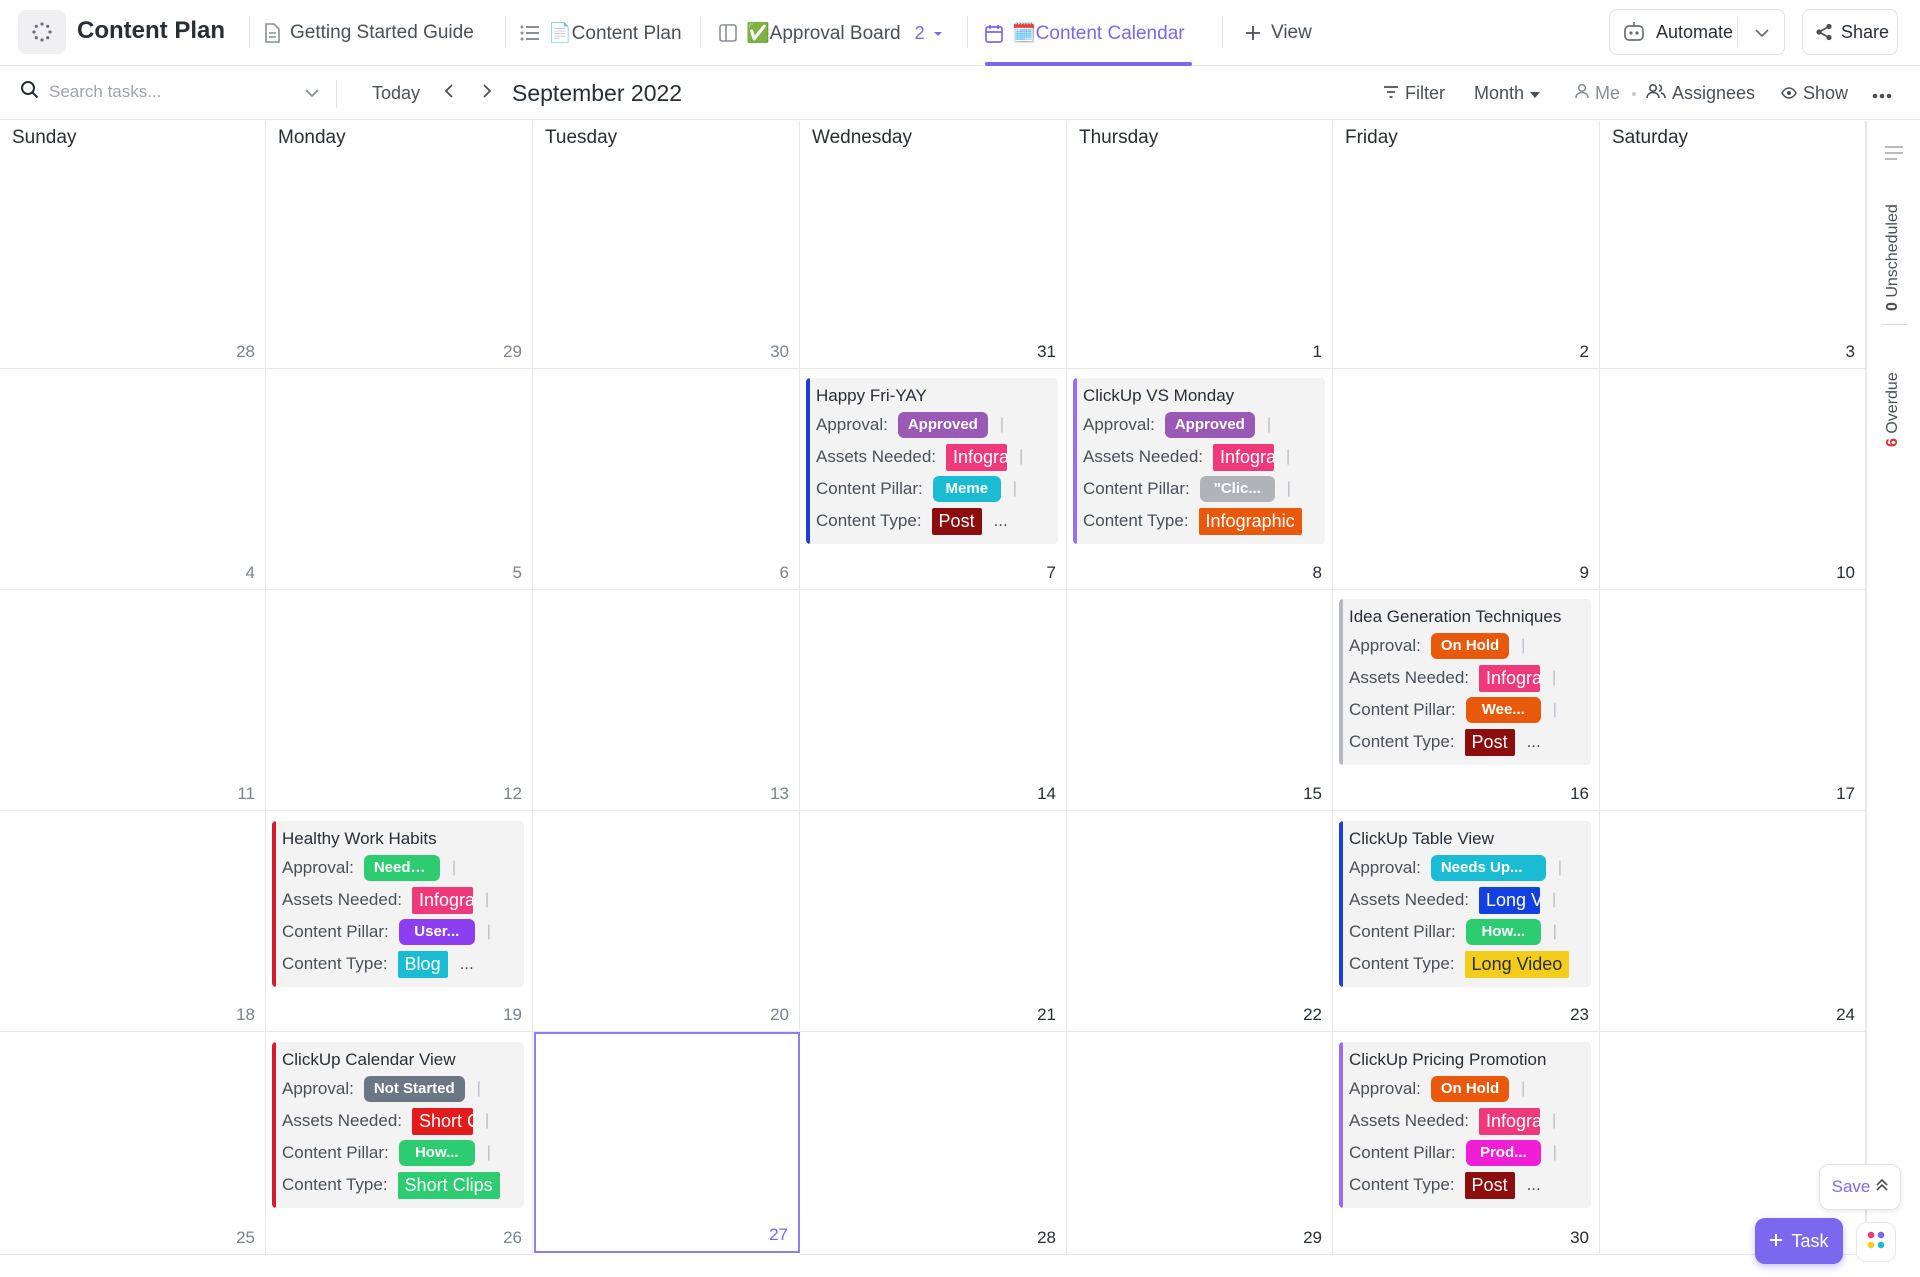  What do you see at coordinates (666, 700) in the screenshot?
I see `calendar-day-cell: 13` at bounding box center [666, 700].